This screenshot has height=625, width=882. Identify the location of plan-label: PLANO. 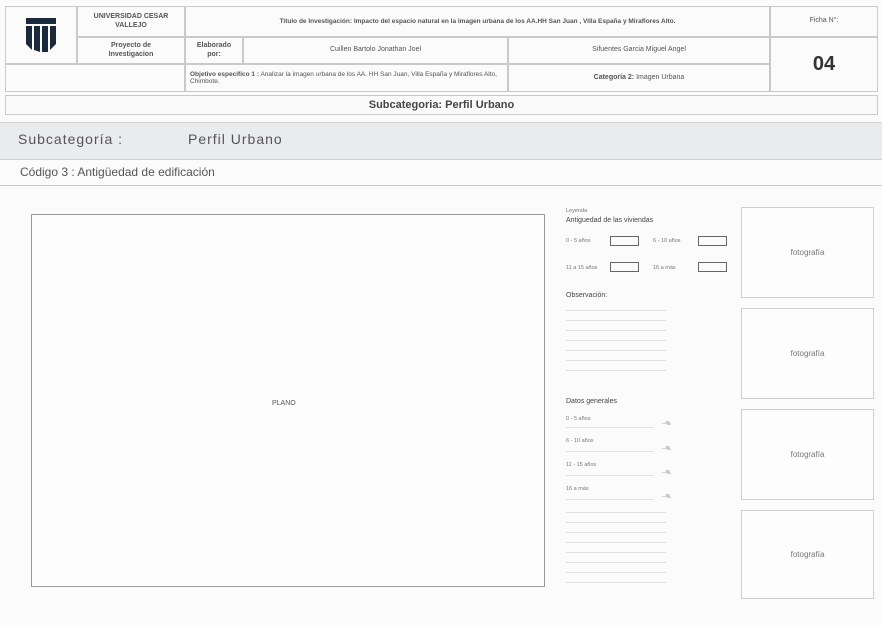
(284, 403).